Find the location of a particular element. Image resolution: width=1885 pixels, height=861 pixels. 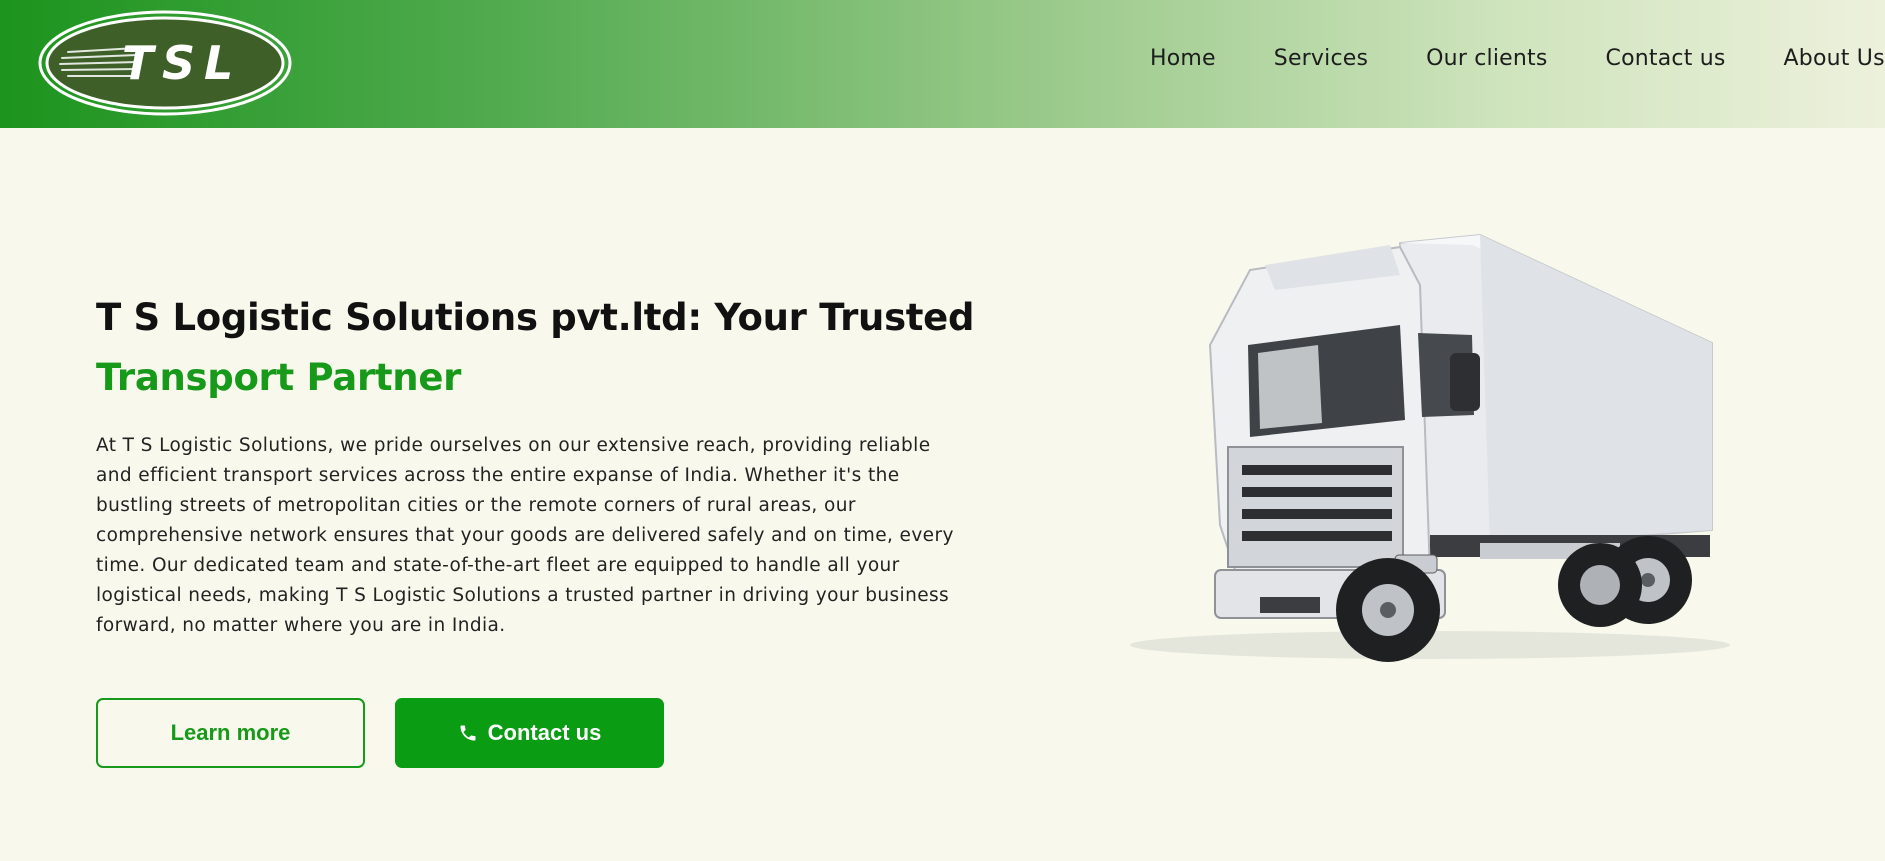

nav-home: Home is located at coordinates (1183, 64).